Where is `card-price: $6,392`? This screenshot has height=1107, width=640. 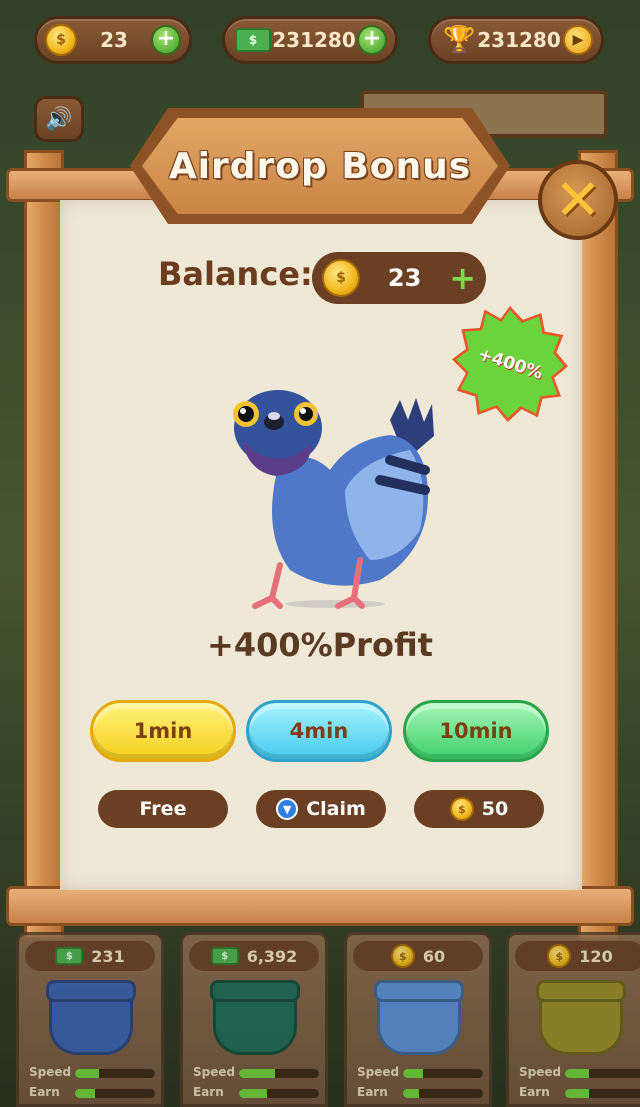 card-price: $6,392 is located at coordinates (254, 956).